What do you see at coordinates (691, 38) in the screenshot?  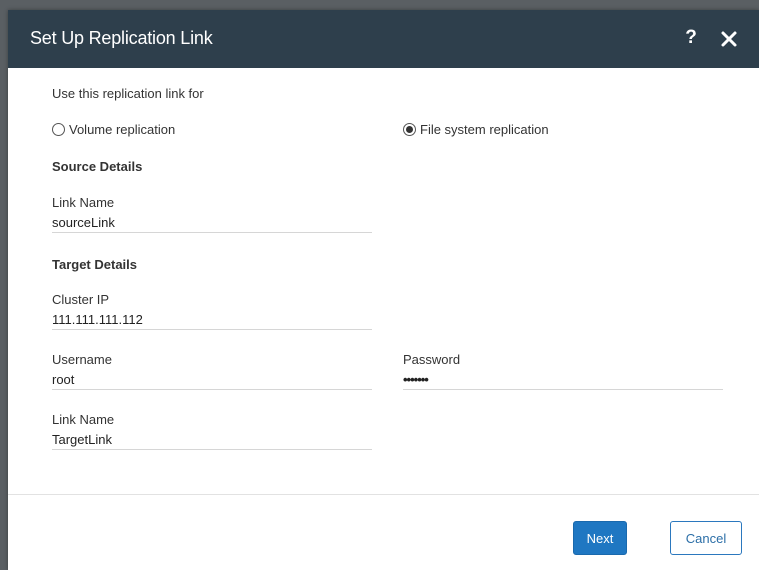 I see `help-button: ?` at bounding box center [691, 38].